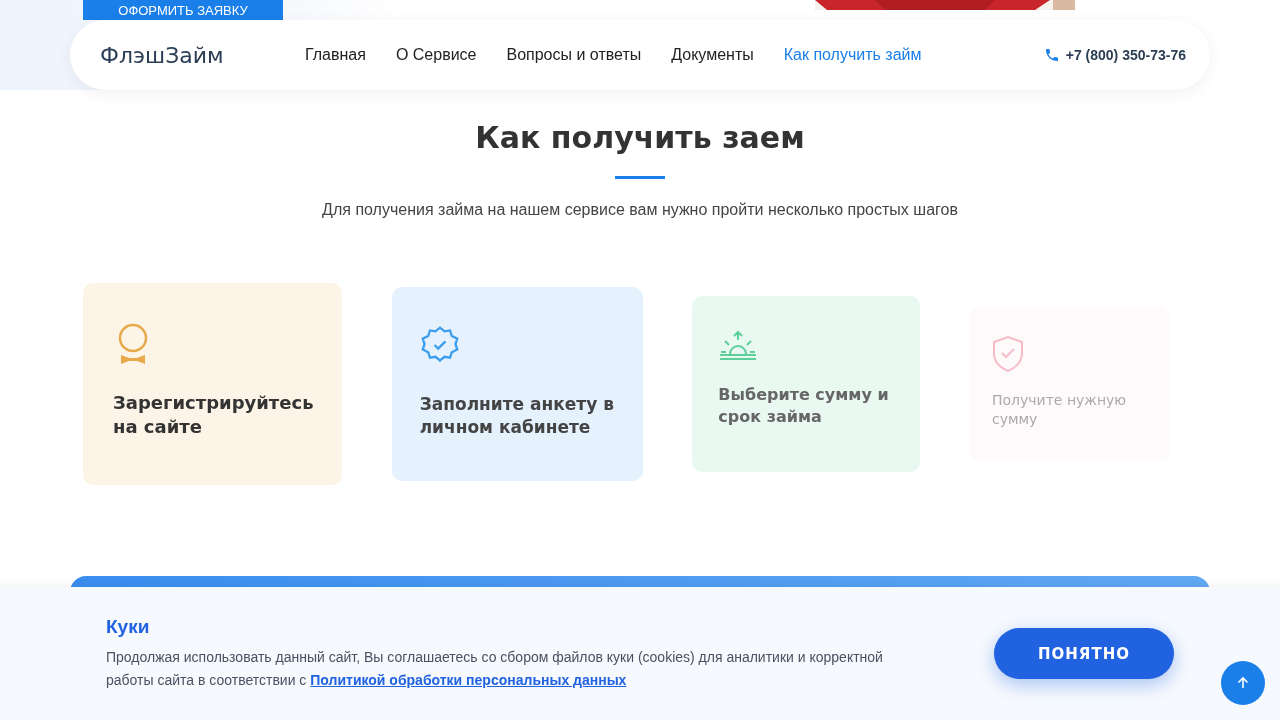  I want to click on step-text: Заполните анкету в личном кабинете, so click(517, 416).